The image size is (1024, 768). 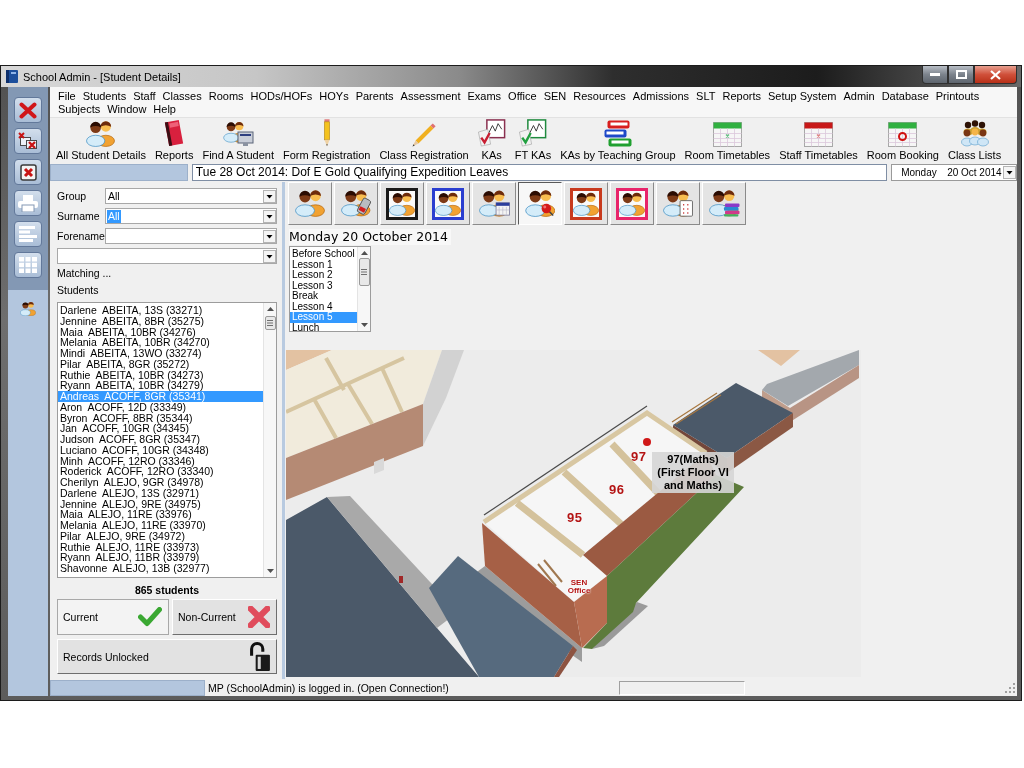 I want to click on list-item: Darlene ALEJO, 13S (32971), so click(x=160, y=493).